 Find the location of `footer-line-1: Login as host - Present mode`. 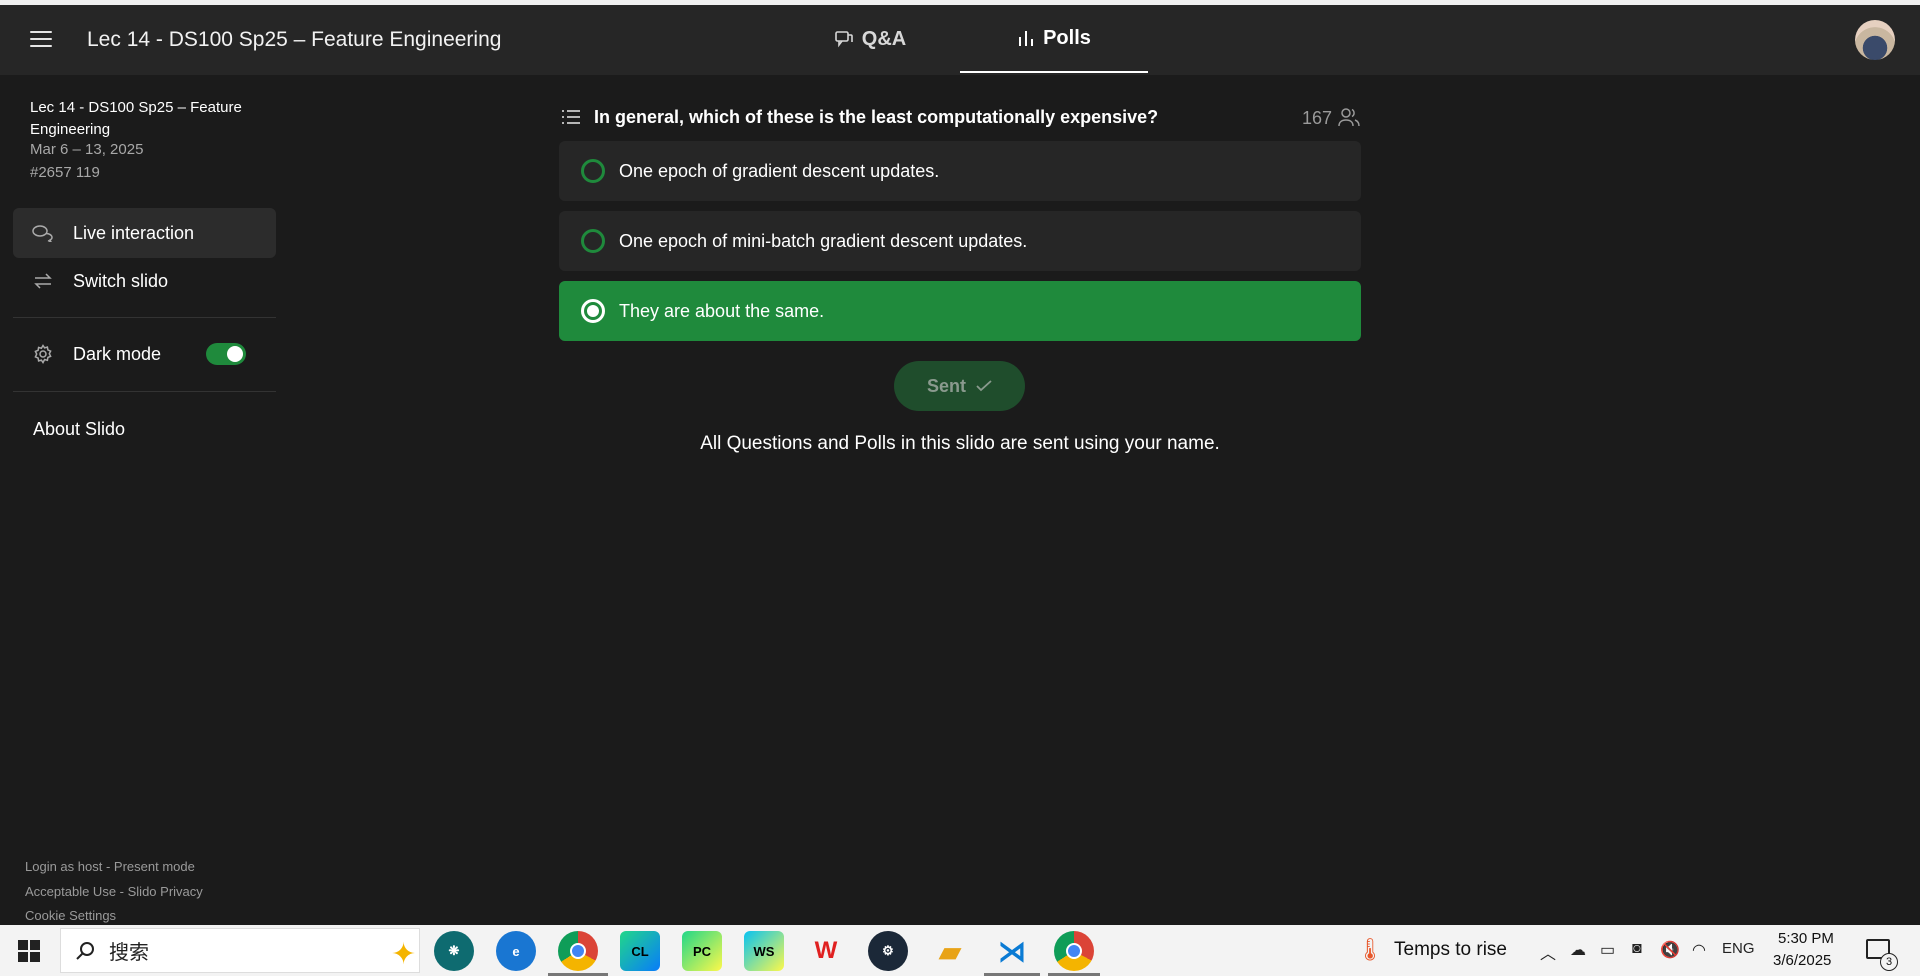

footer-line-1: Login as host - Present mode is located at coordinates (110, 866).